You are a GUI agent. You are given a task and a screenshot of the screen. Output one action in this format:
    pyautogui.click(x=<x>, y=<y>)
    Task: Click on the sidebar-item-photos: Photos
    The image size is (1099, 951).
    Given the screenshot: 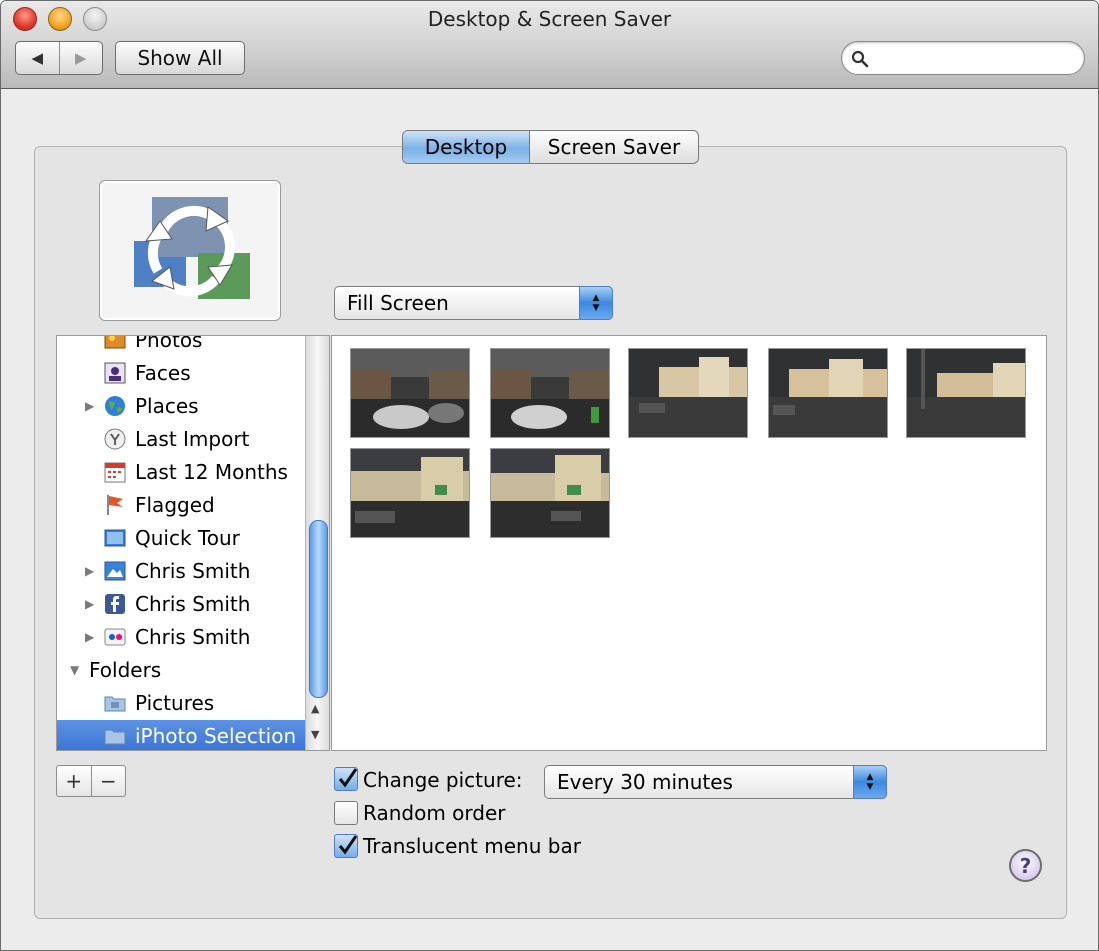 What is the action you would take?
    pyautogui.click(x=181, y=346)
    